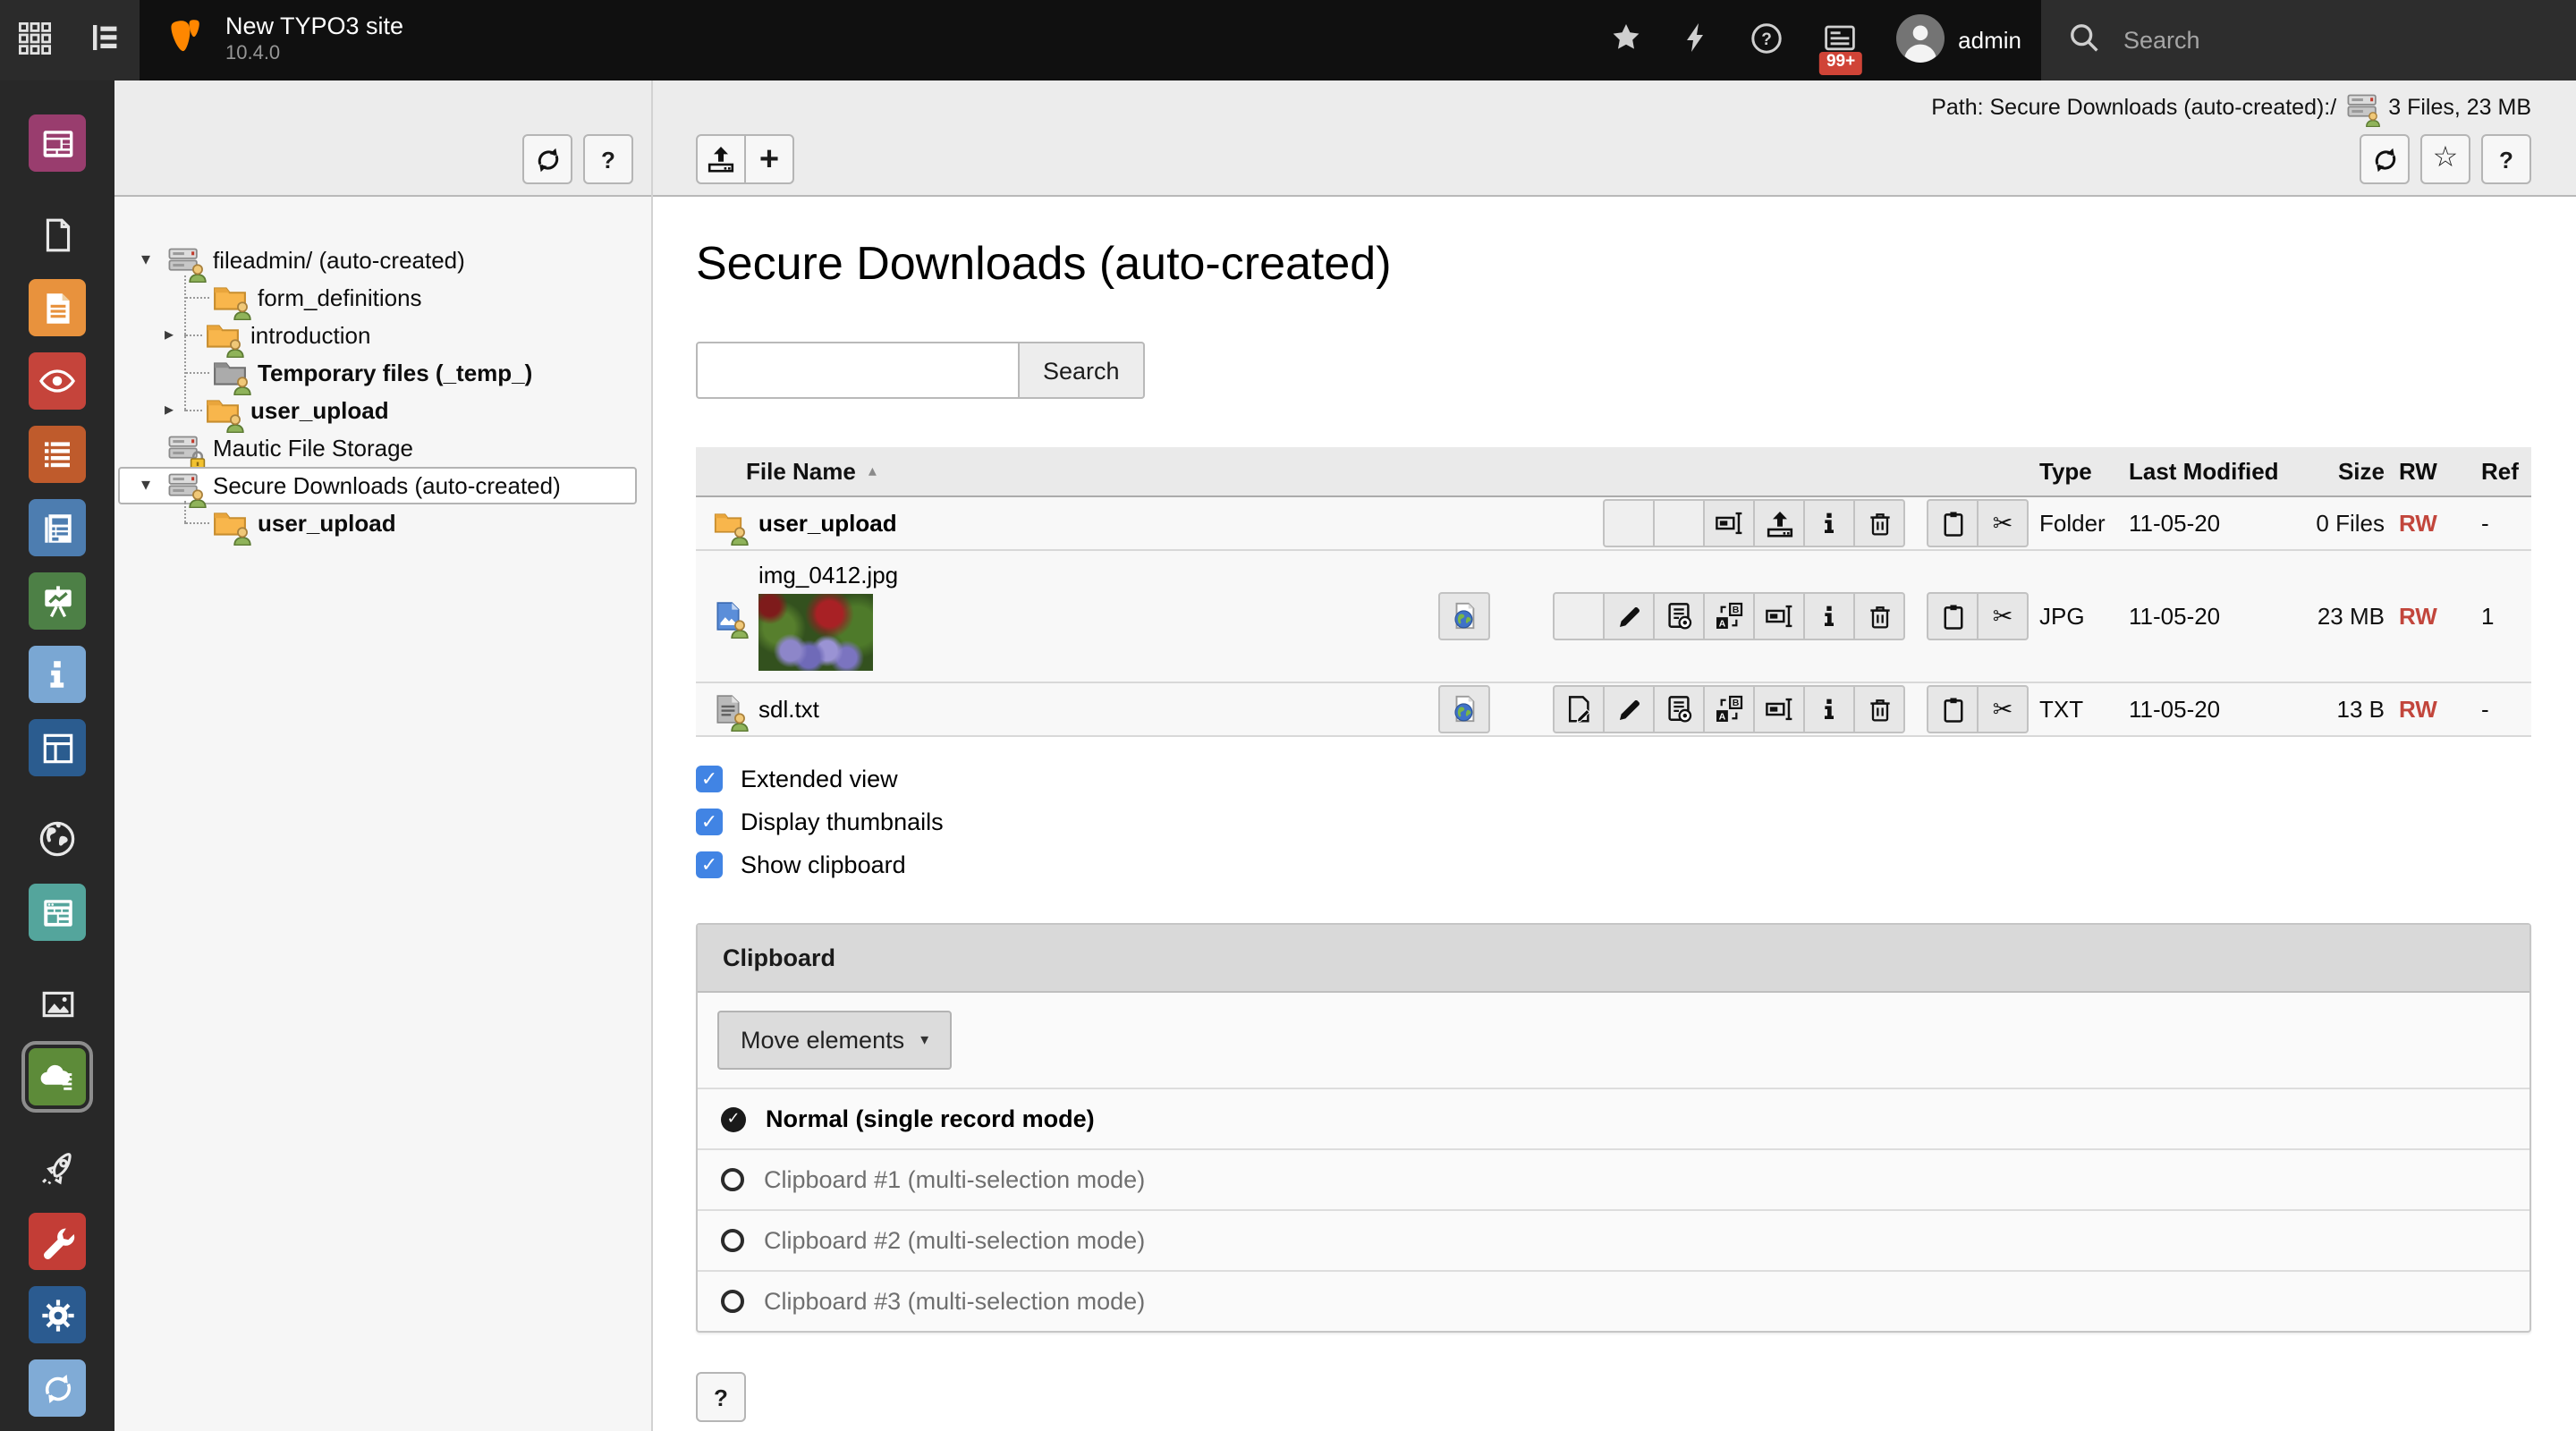 The width and height of the screenshot is (2576, 1431). Describe the element at coordinates (1076, 523) in the screenshot. I see `file-name-cell: user_upload` at that location.